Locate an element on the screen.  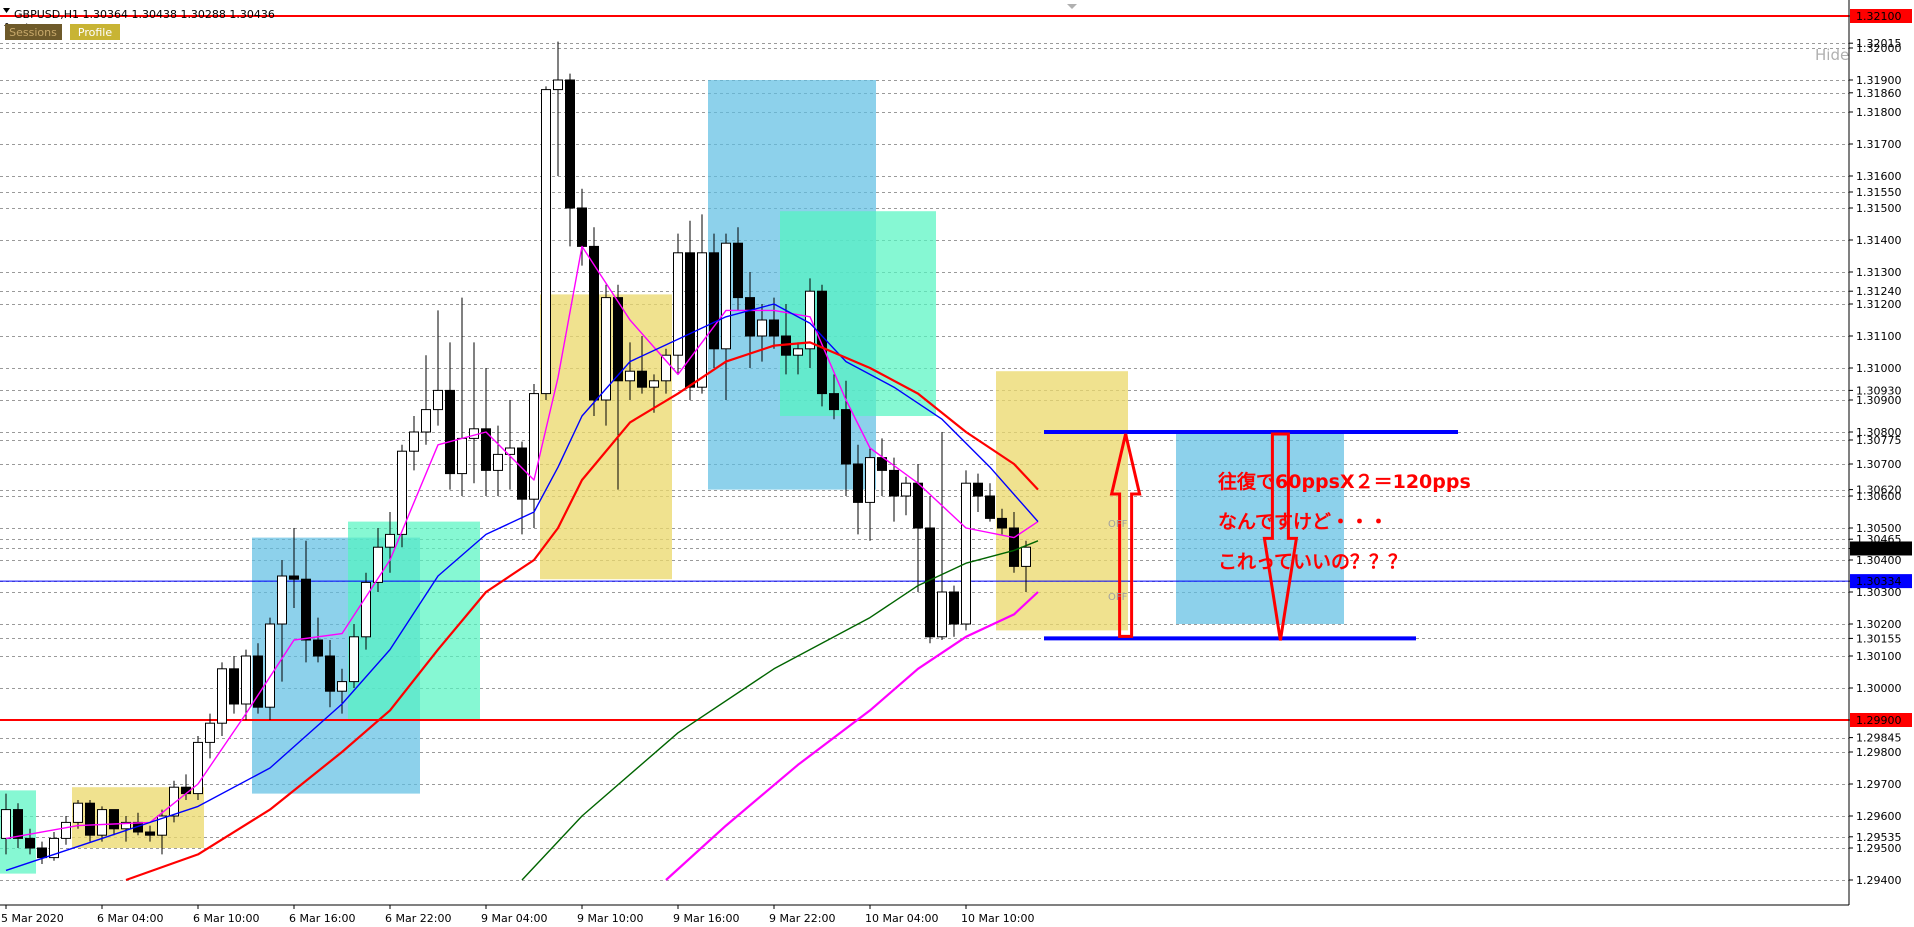
price-tick-label: 1.31300 is located at coordinates (1879, 272).